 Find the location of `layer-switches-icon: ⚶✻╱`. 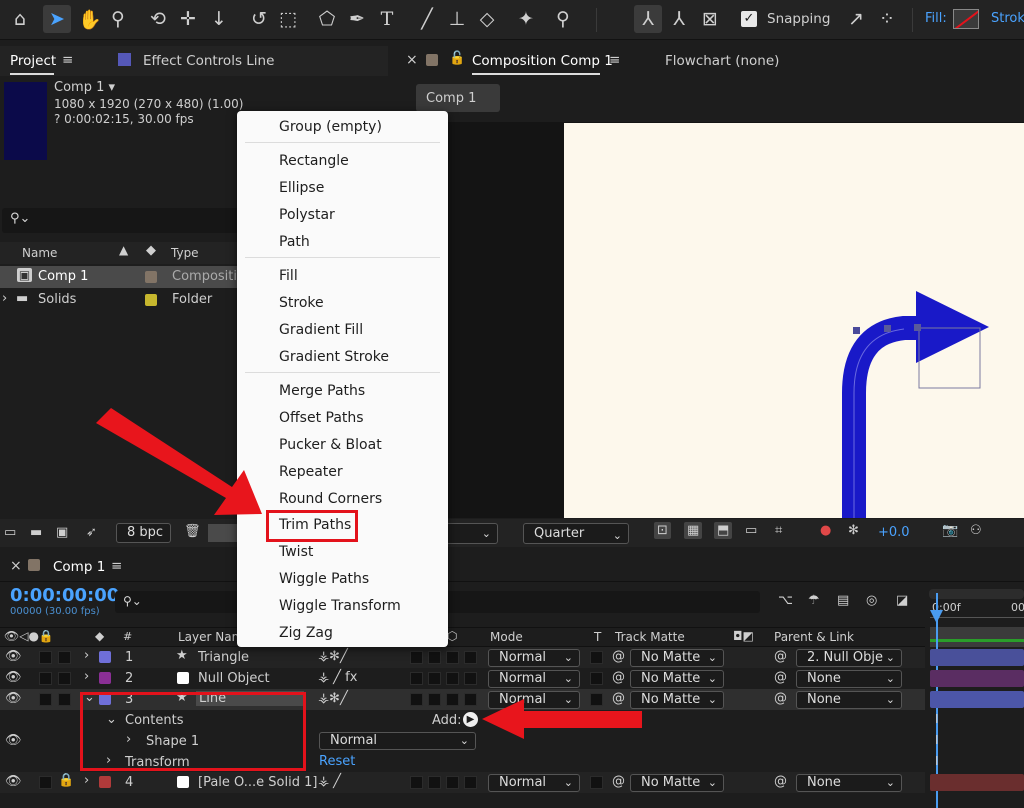

layer-switches-icon: ⚶✻╱ is located at coordinates (333, 656).